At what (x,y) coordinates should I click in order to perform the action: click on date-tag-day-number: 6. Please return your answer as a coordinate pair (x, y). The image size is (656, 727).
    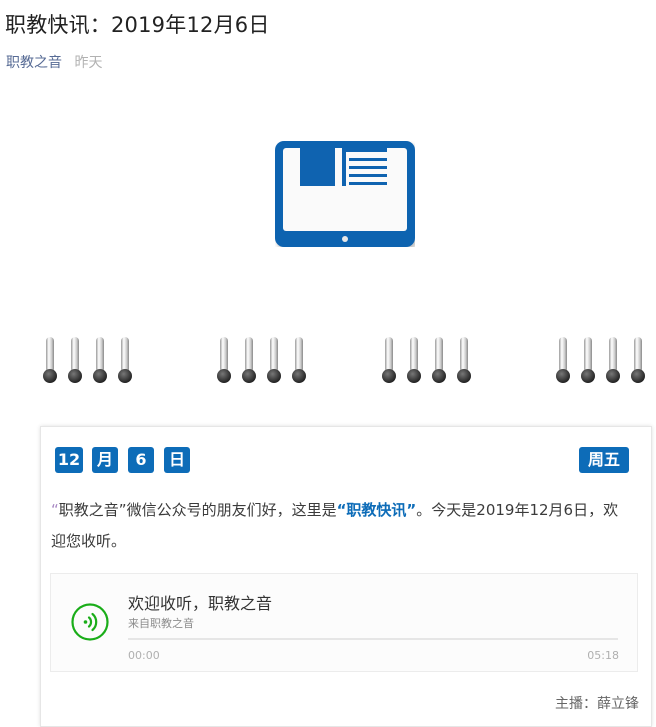
    Looking at the image, I should click on (141, 460).